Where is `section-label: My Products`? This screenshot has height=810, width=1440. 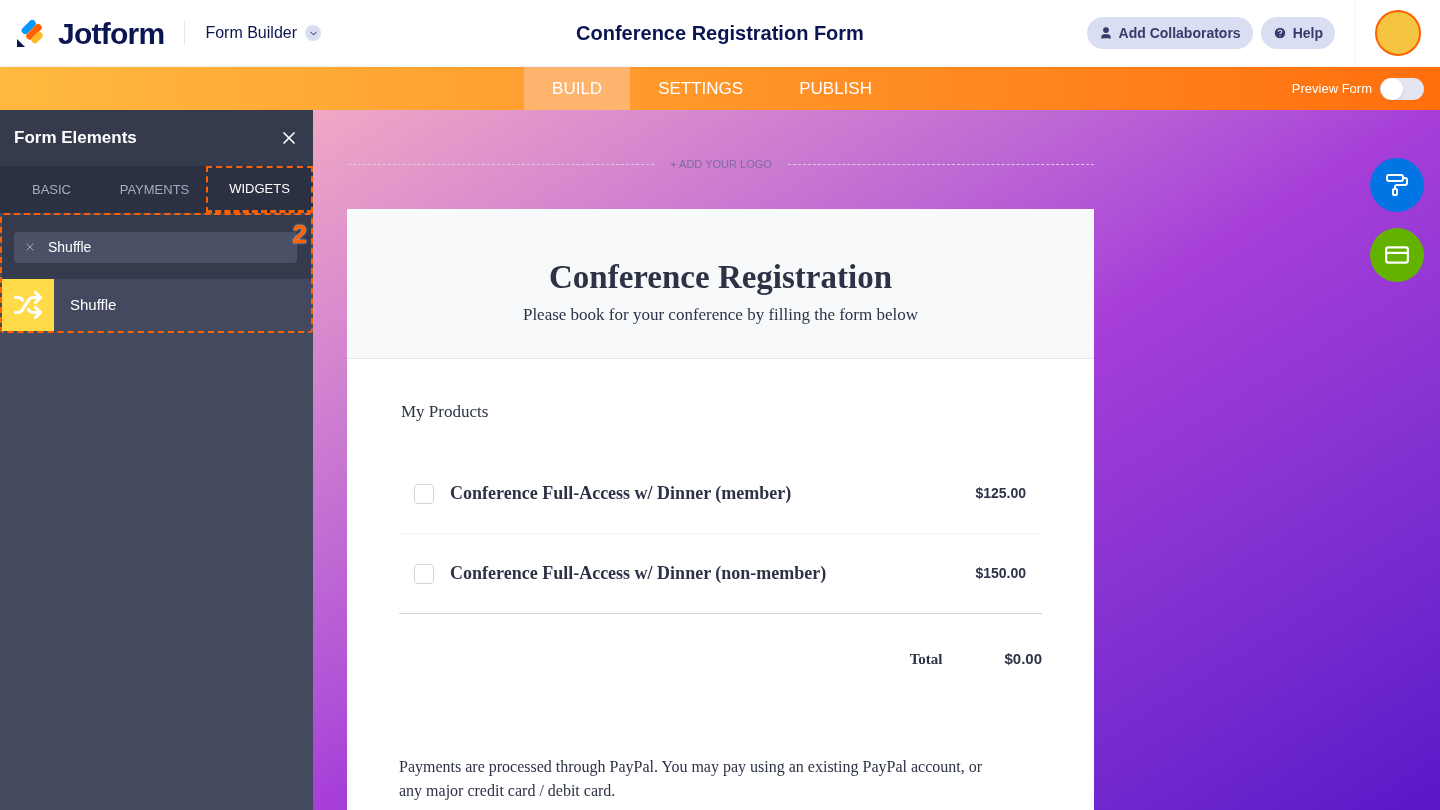
section-label: My Products is located at coordinates (445, 411).